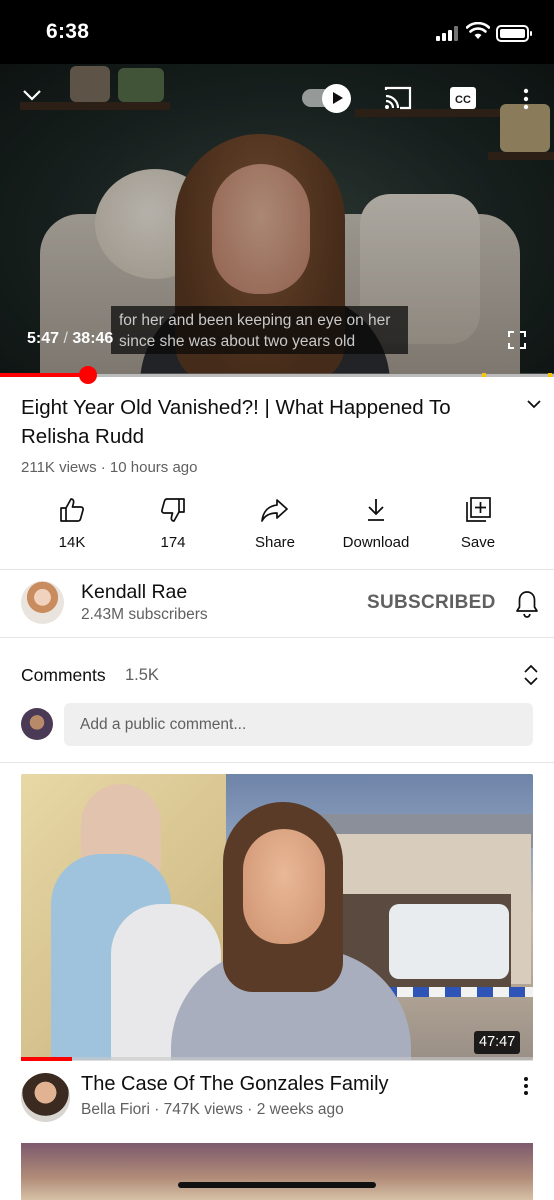 The image size is (554, 1200). What do you see at coordinates (284, 886) in the screenshot?
I see `thumbnail-presenter-face` at bounding box center [284, 886].